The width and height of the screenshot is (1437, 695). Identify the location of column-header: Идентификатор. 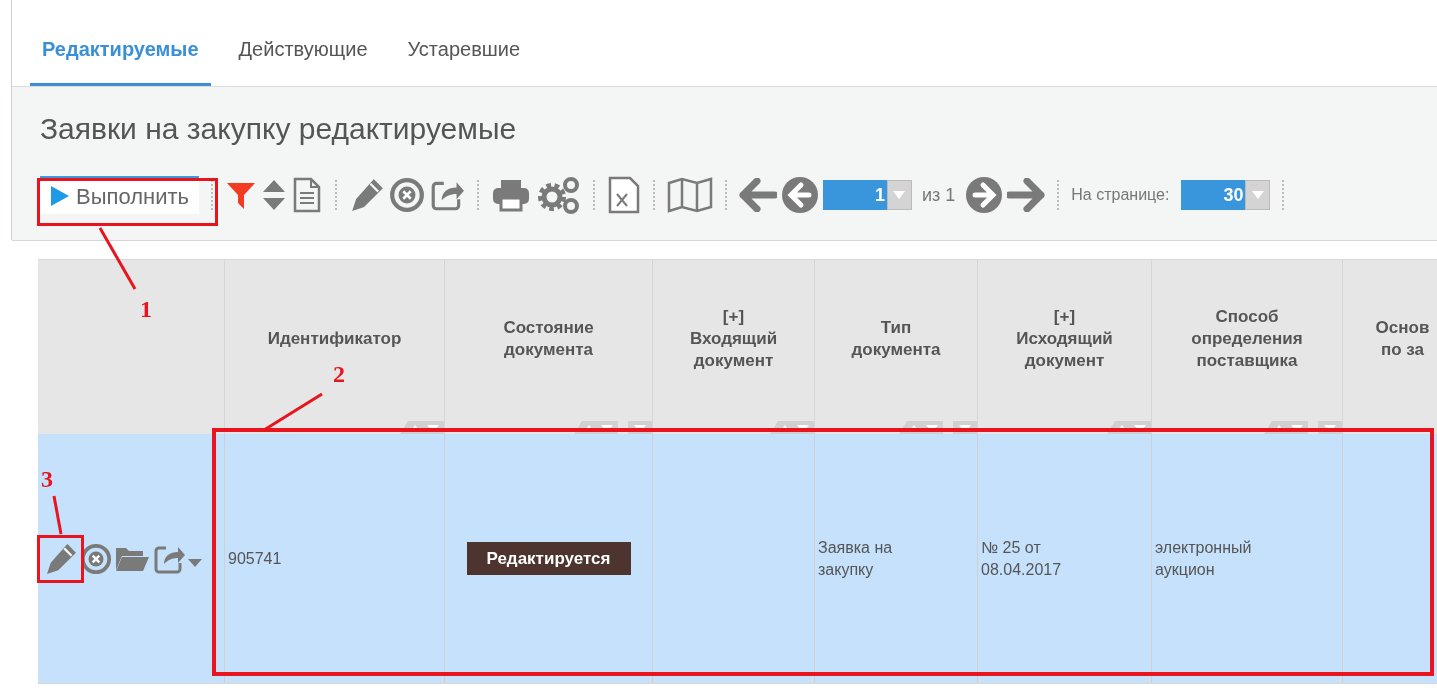
(334, 339).